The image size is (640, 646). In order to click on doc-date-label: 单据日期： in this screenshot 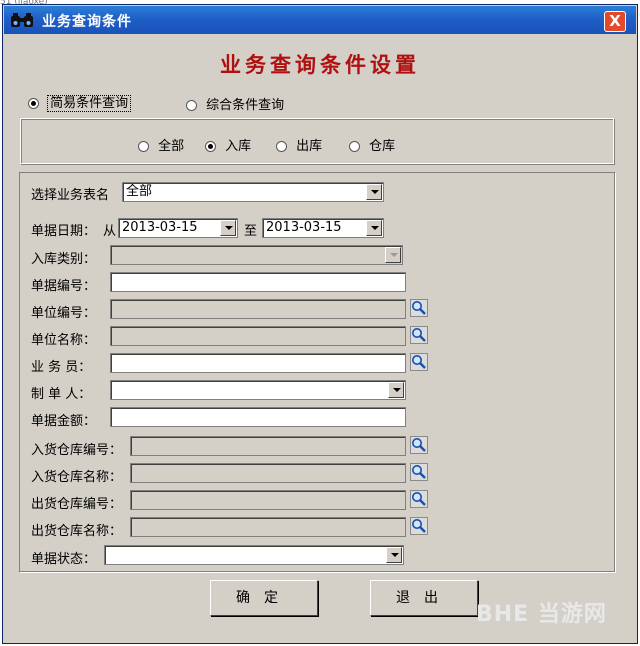, I will do `click(64, 231)`.